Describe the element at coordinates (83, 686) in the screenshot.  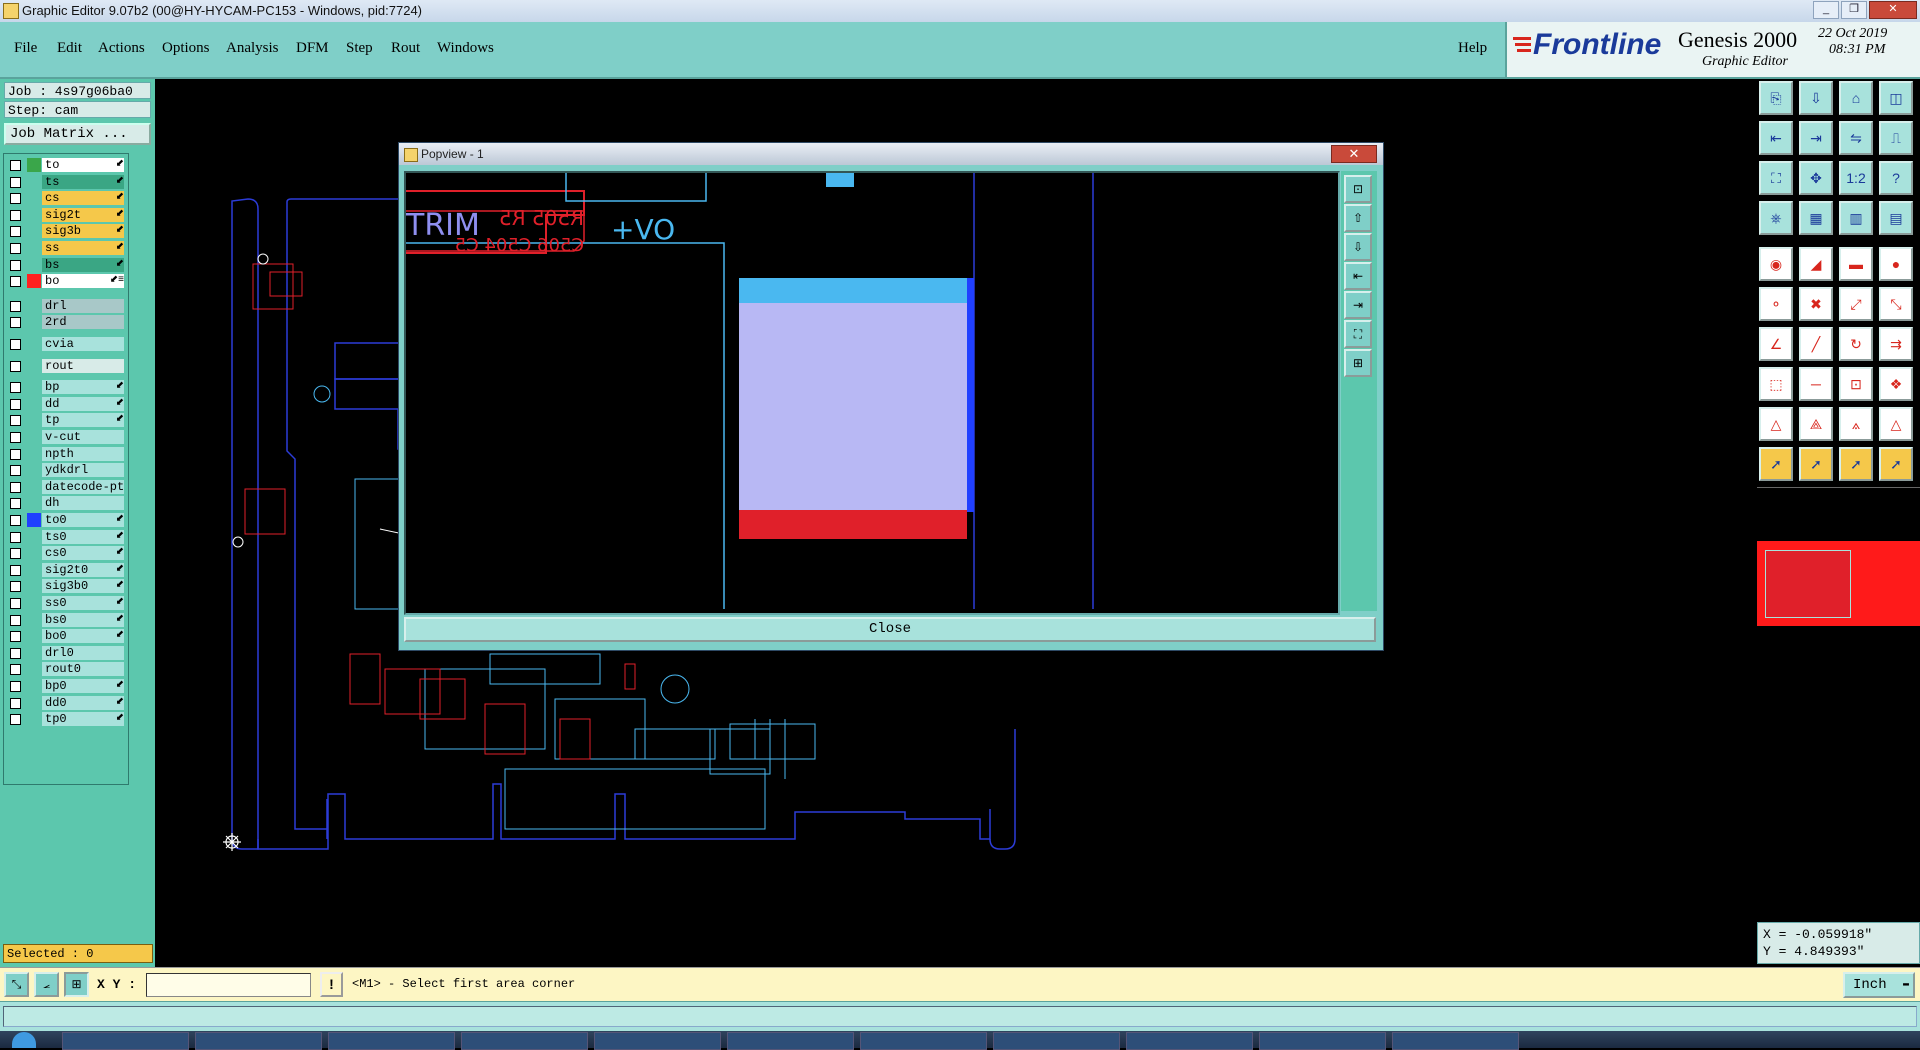
I see `layer-name: bp0` at that location.